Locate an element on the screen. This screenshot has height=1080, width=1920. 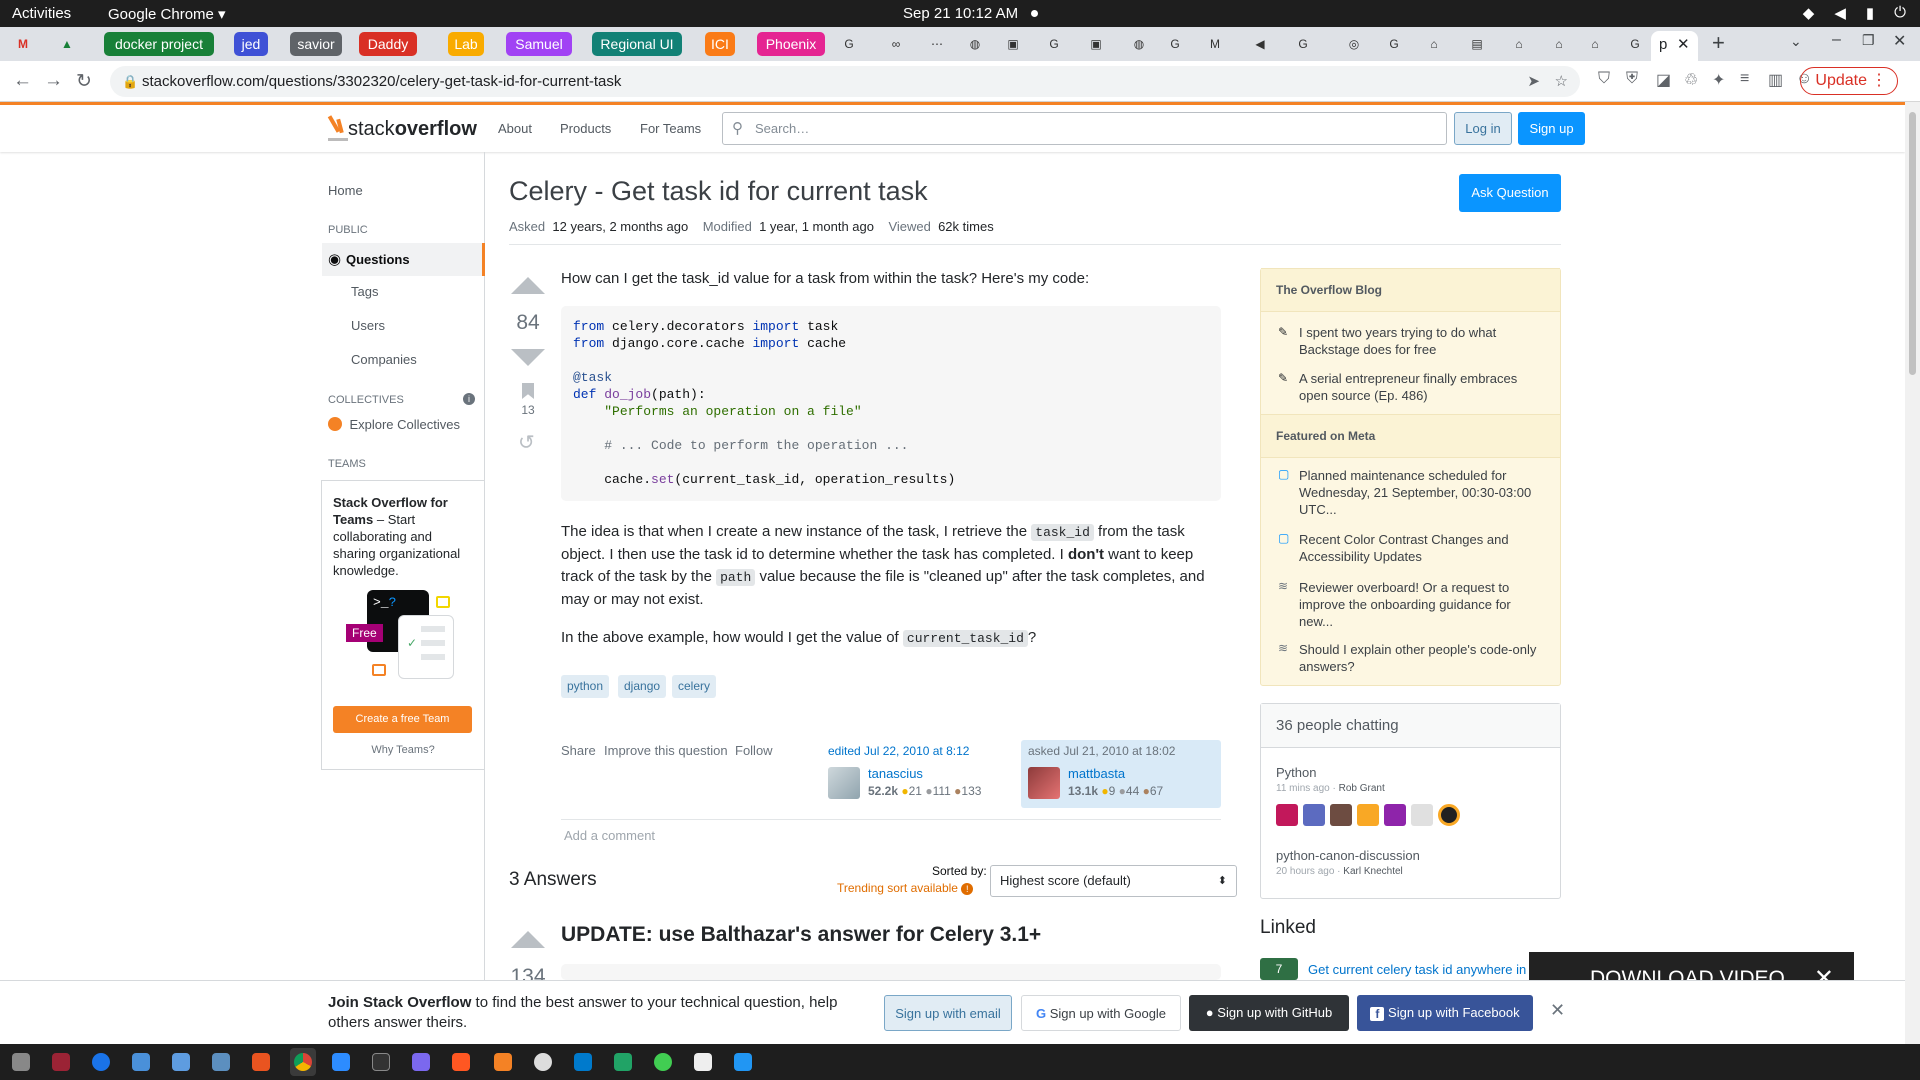
tab-favicon-icon: ◀ is located at coordinates (1260, 44).